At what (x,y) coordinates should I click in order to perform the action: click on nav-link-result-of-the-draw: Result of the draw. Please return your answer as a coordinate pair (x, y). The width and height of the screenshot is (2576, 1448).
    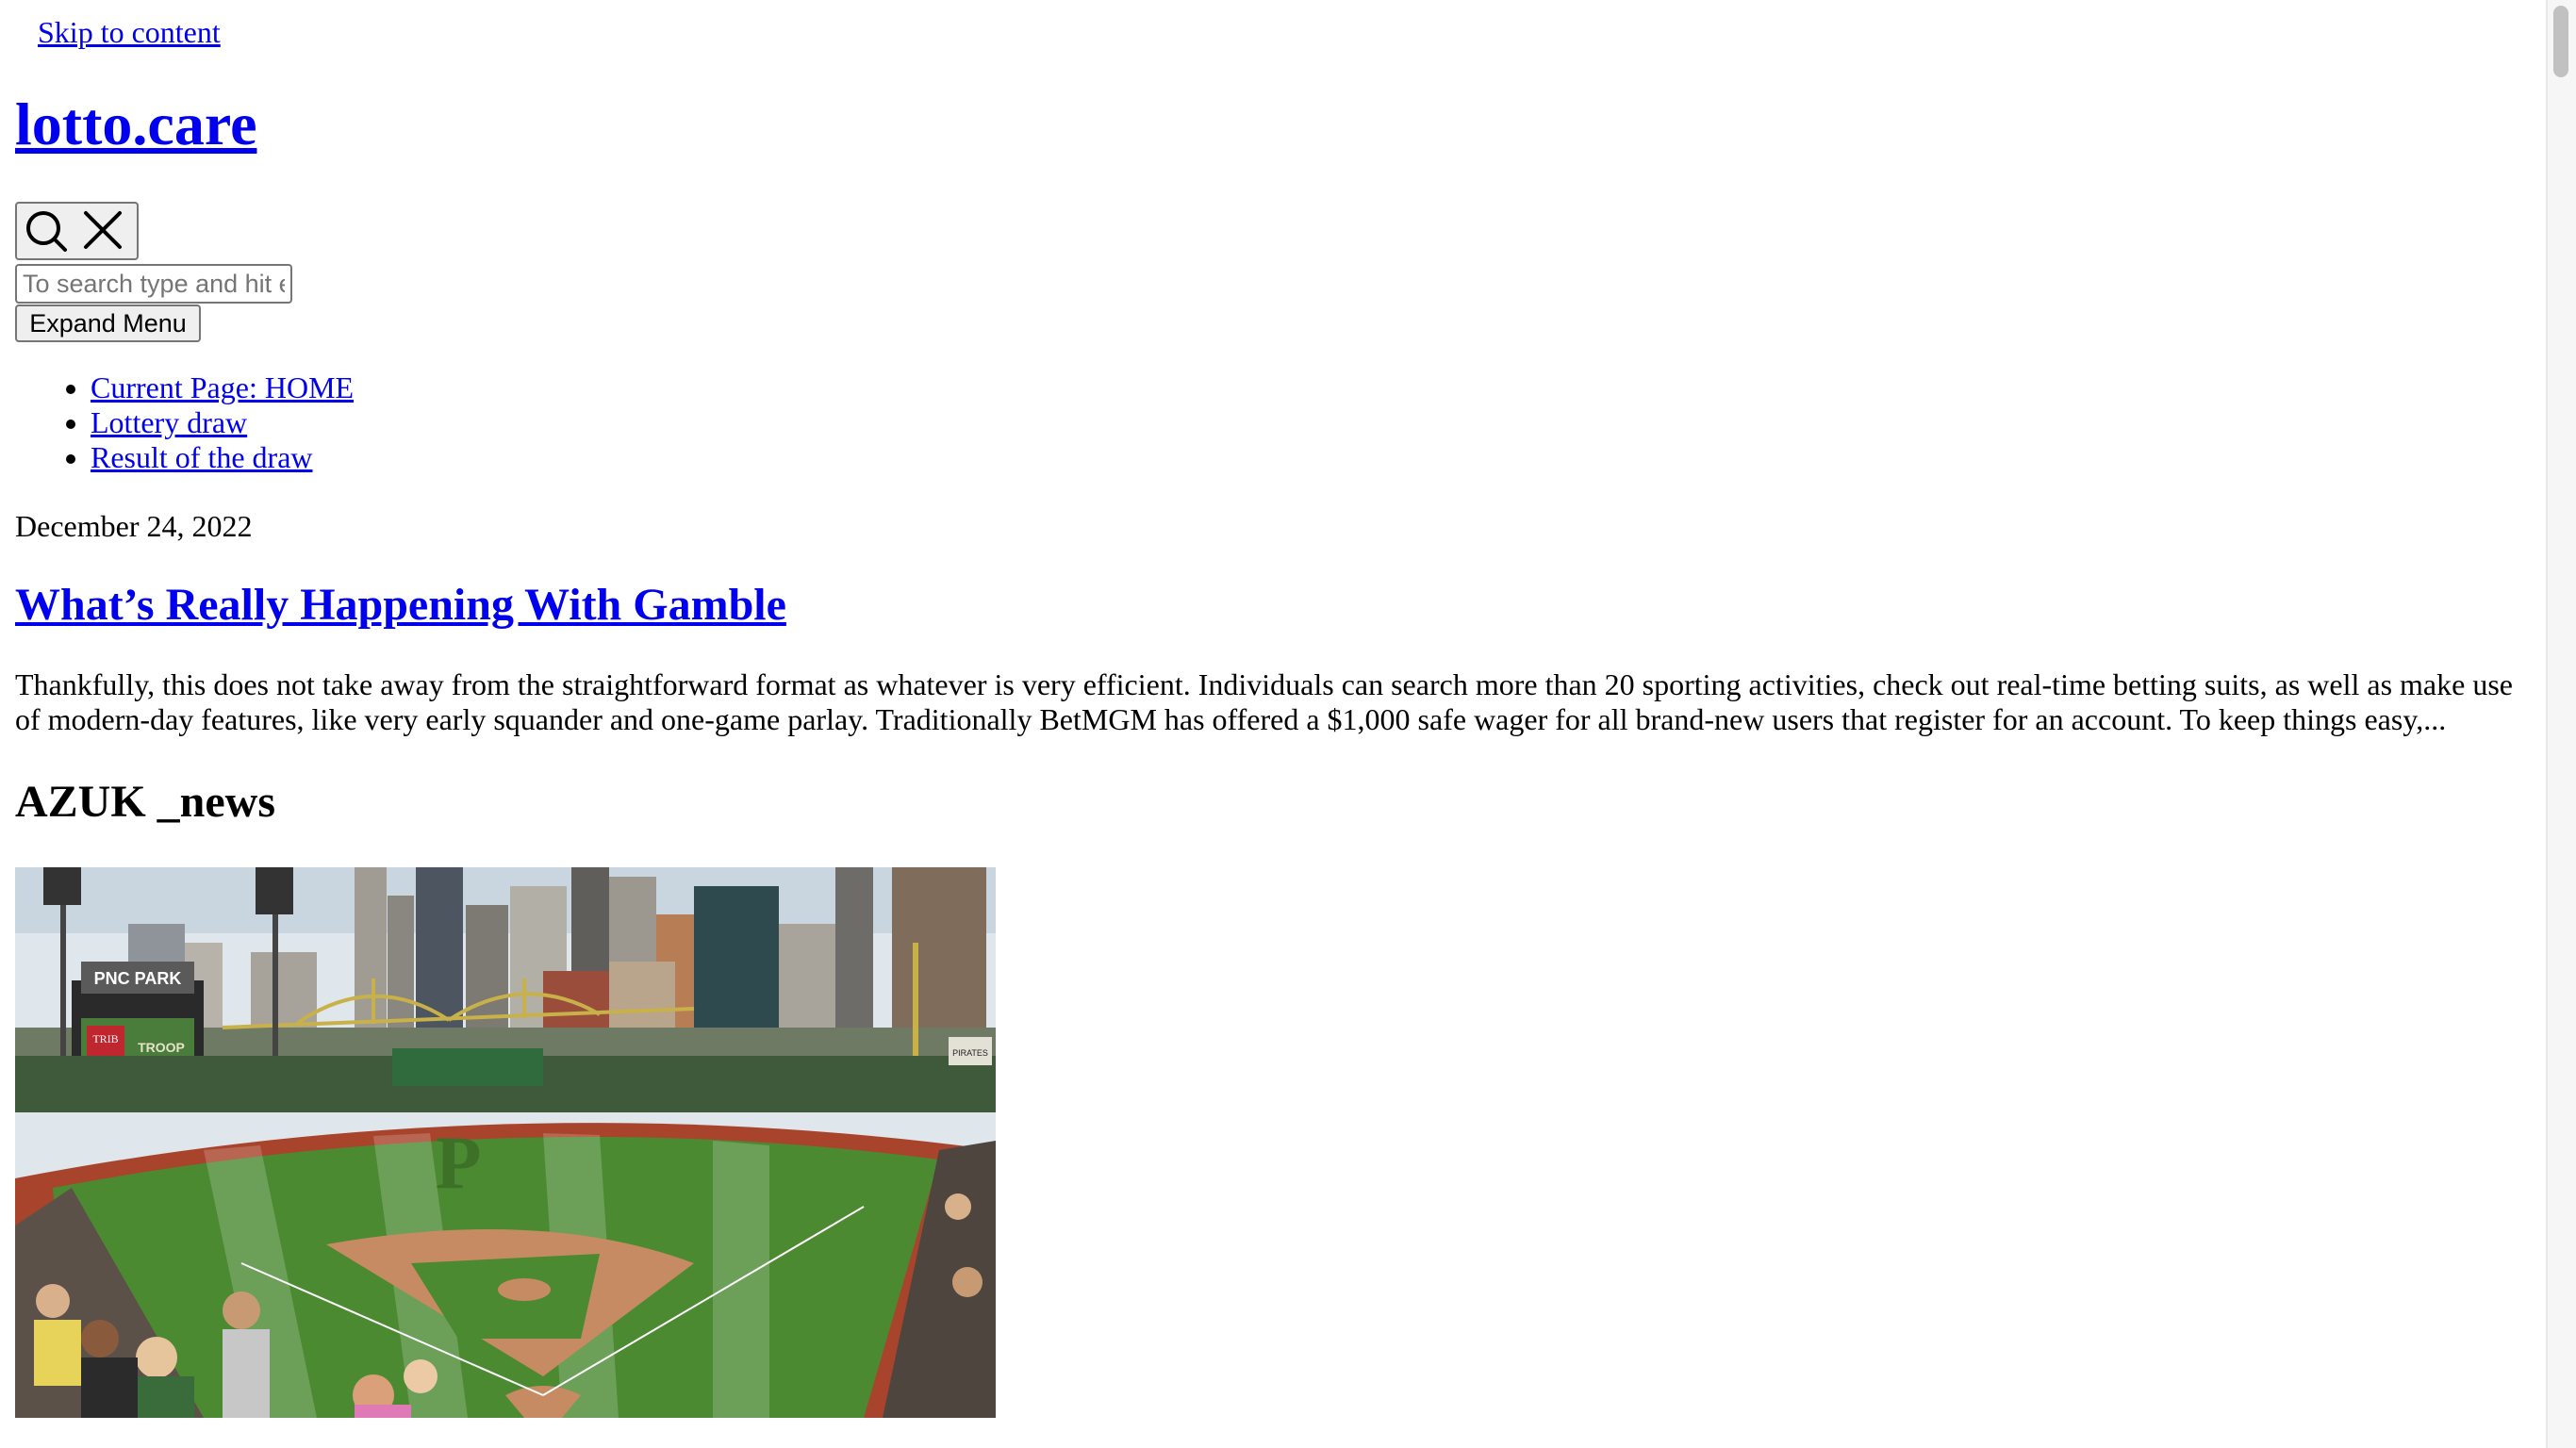
    Looking at the image, I should click on (202, 457).